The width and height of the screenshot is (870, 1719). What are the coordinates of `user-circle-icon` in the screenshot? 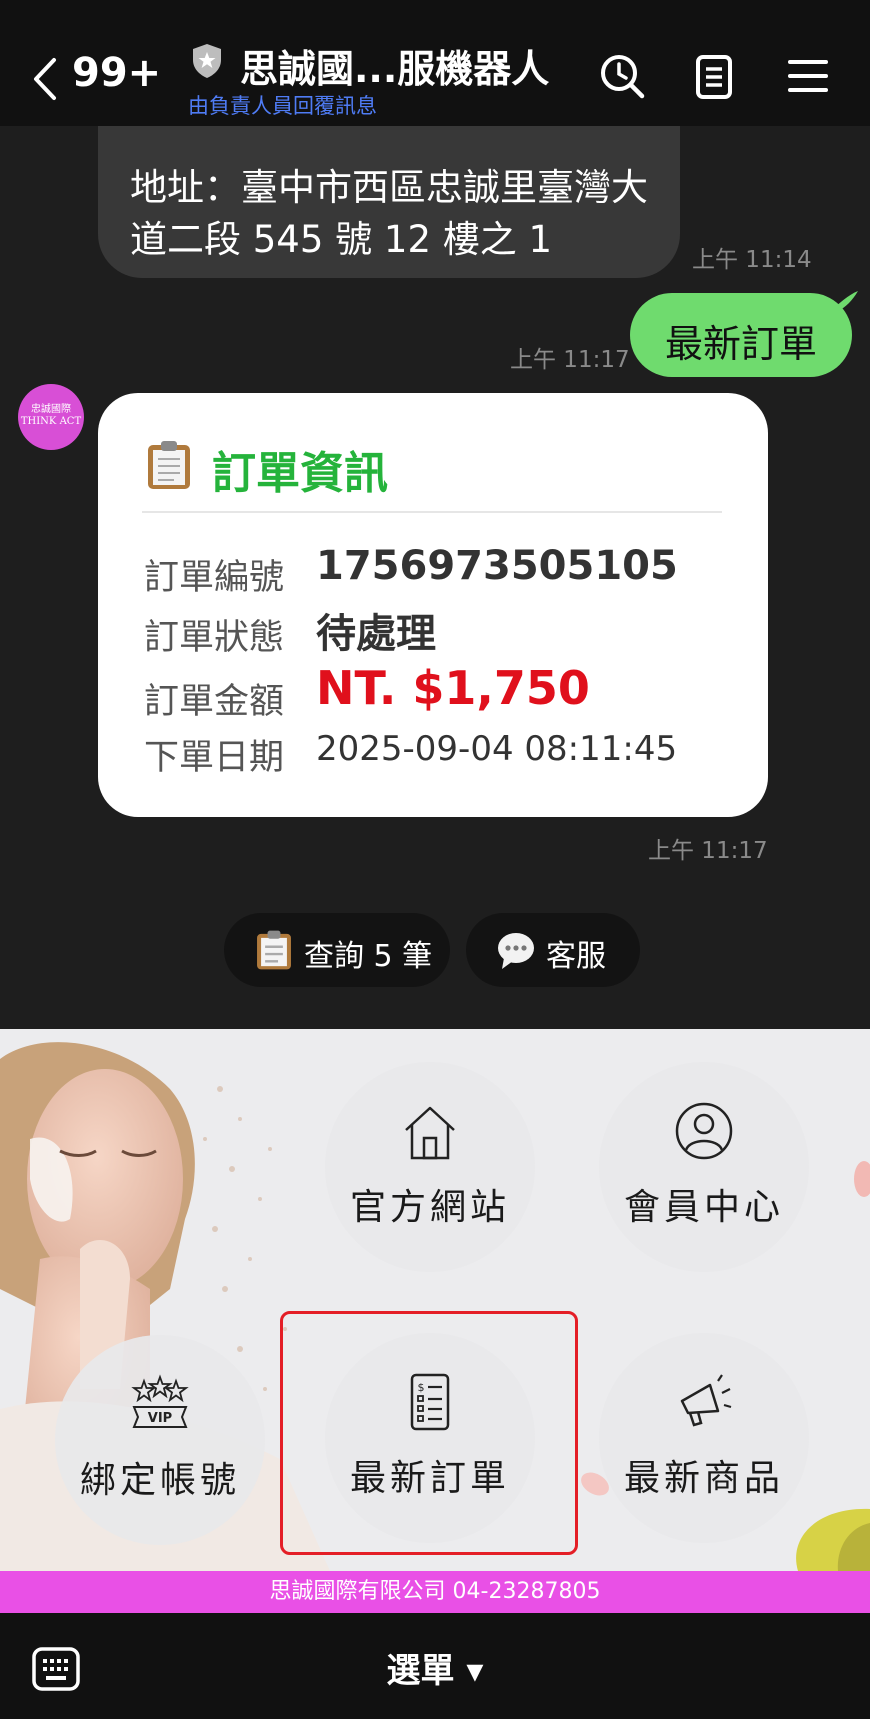 It's located at (704, 1131).